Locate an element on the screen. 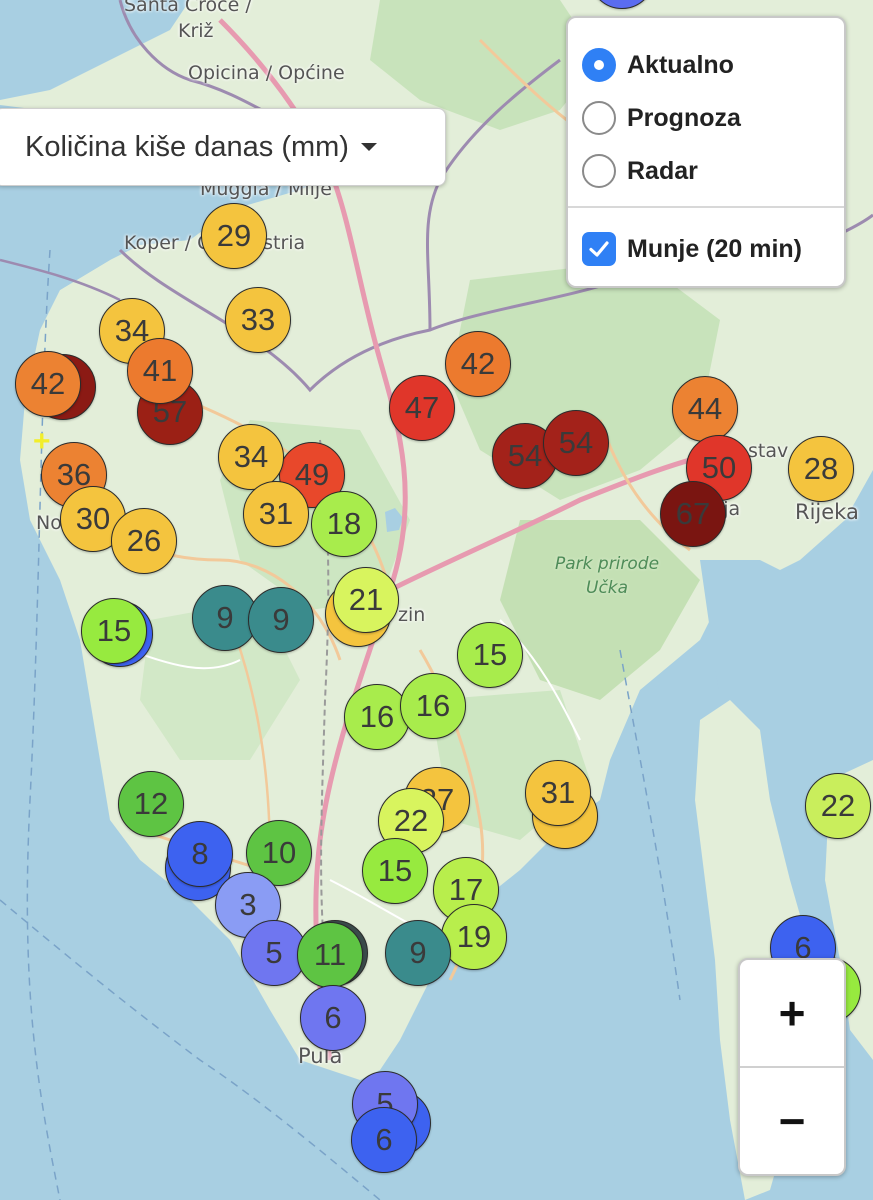 This screenshot has height=1200, width=873. zoom-out-button: − is located at coordinates (792, 1121).